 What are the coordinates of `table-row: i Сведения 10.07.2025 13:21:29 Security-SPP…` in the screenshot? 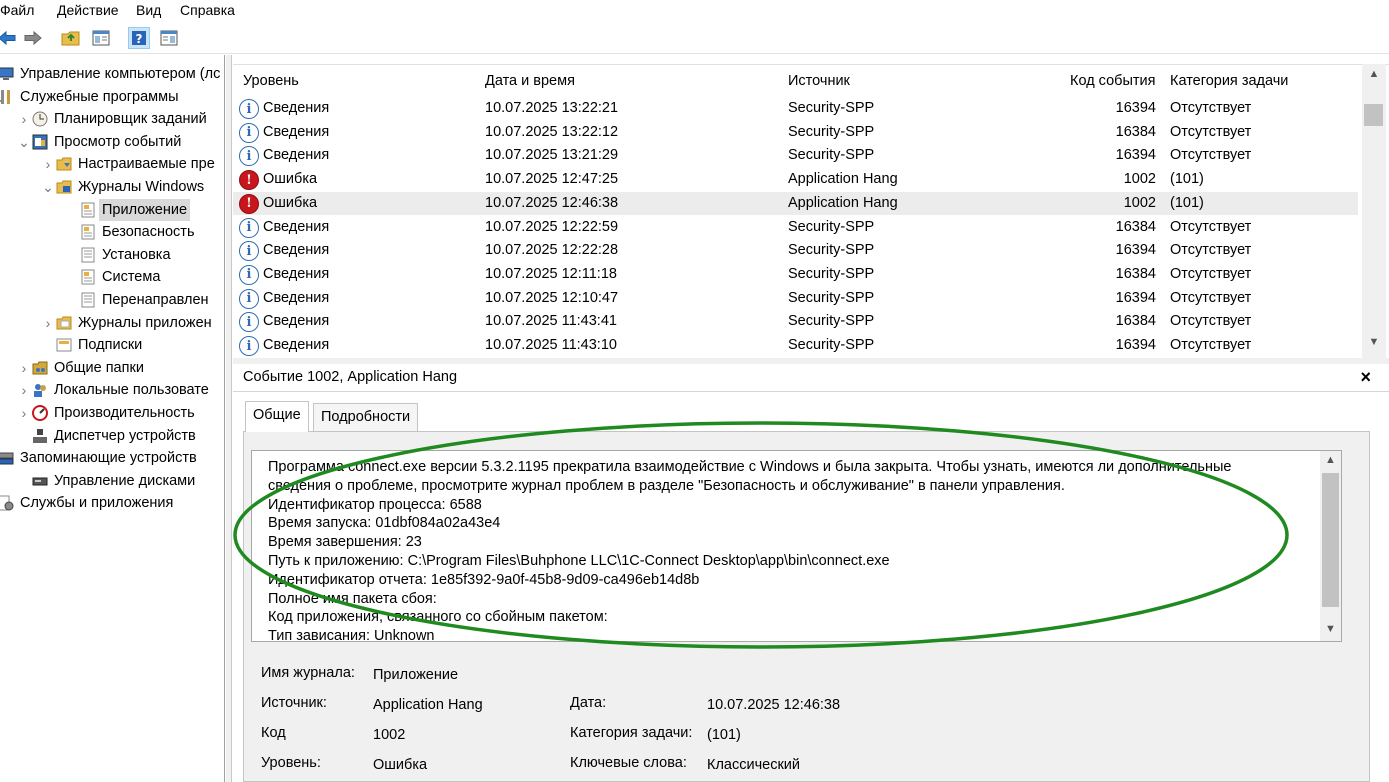 It's located at (795, 156).